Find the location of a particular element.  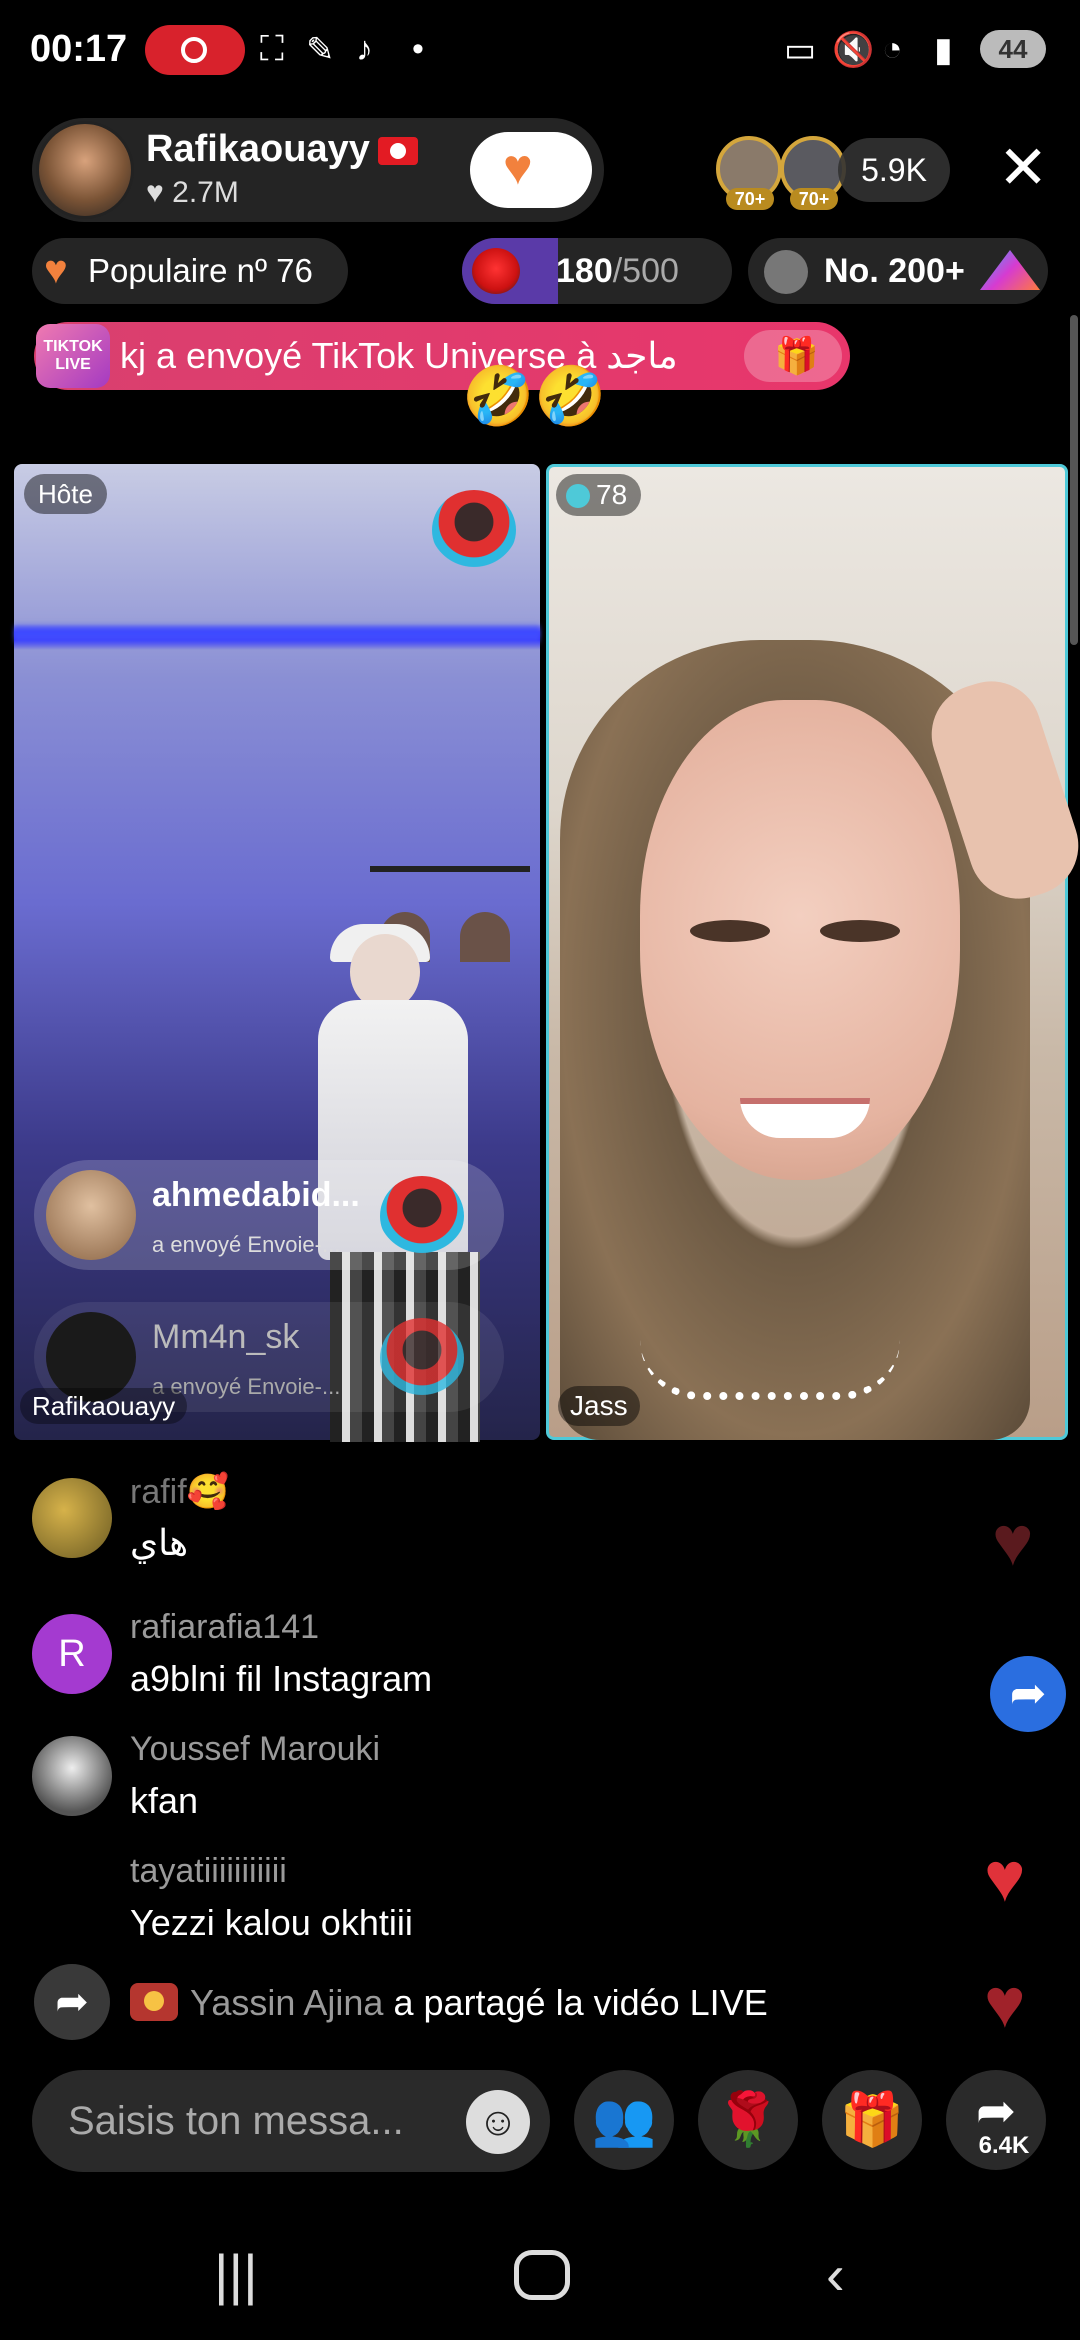

host-name: Rafikaouayy is located at coordinates (282, 149).